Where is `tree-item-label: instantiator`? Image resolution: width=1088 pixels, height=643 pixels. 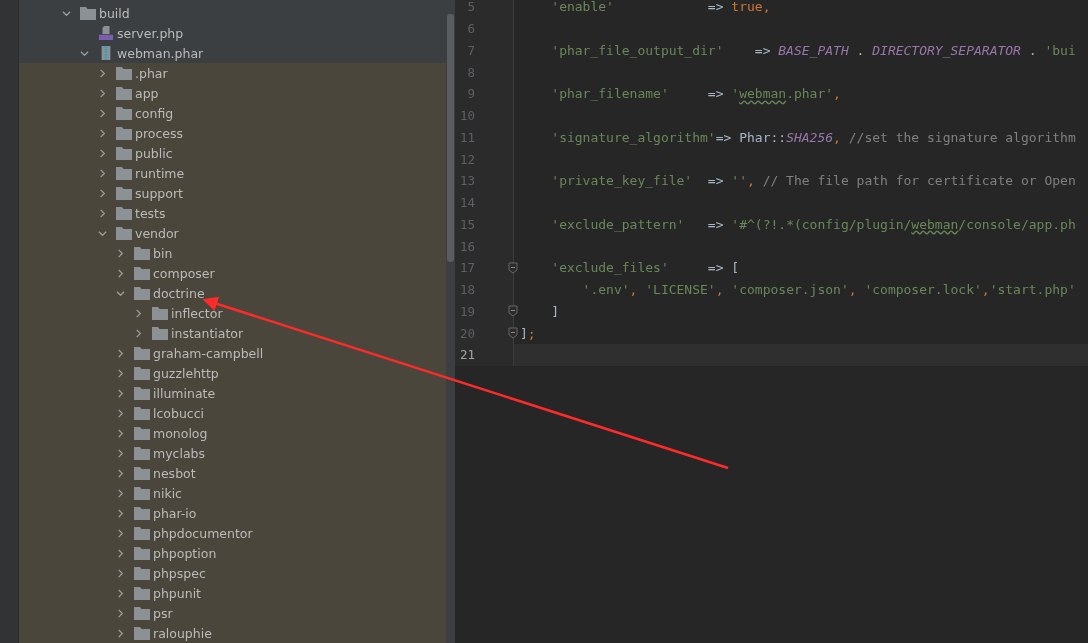 tree-item-label: instantiator is located at coordinates (207, 333).